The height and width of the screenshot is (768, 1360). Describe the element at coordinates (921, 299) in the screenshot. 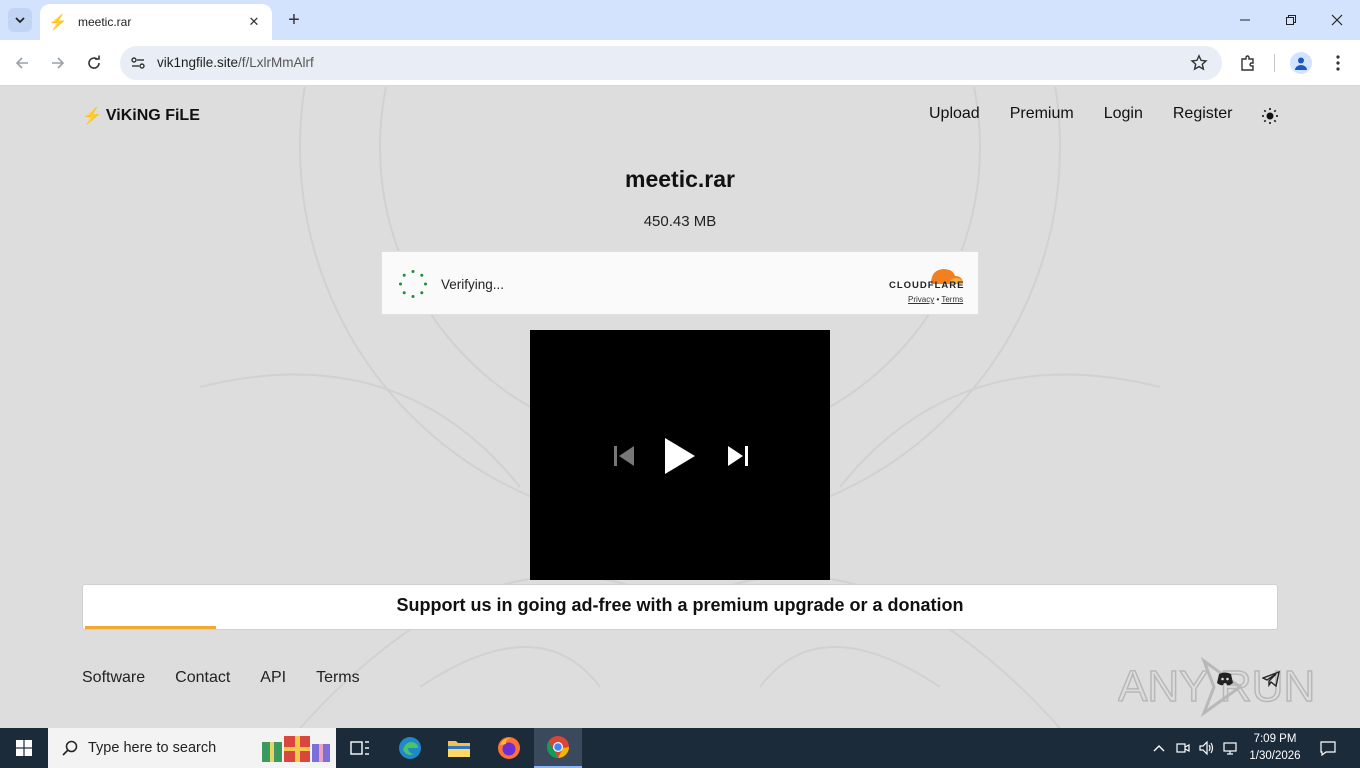

I see `privacy-link: Privacy` at that location.